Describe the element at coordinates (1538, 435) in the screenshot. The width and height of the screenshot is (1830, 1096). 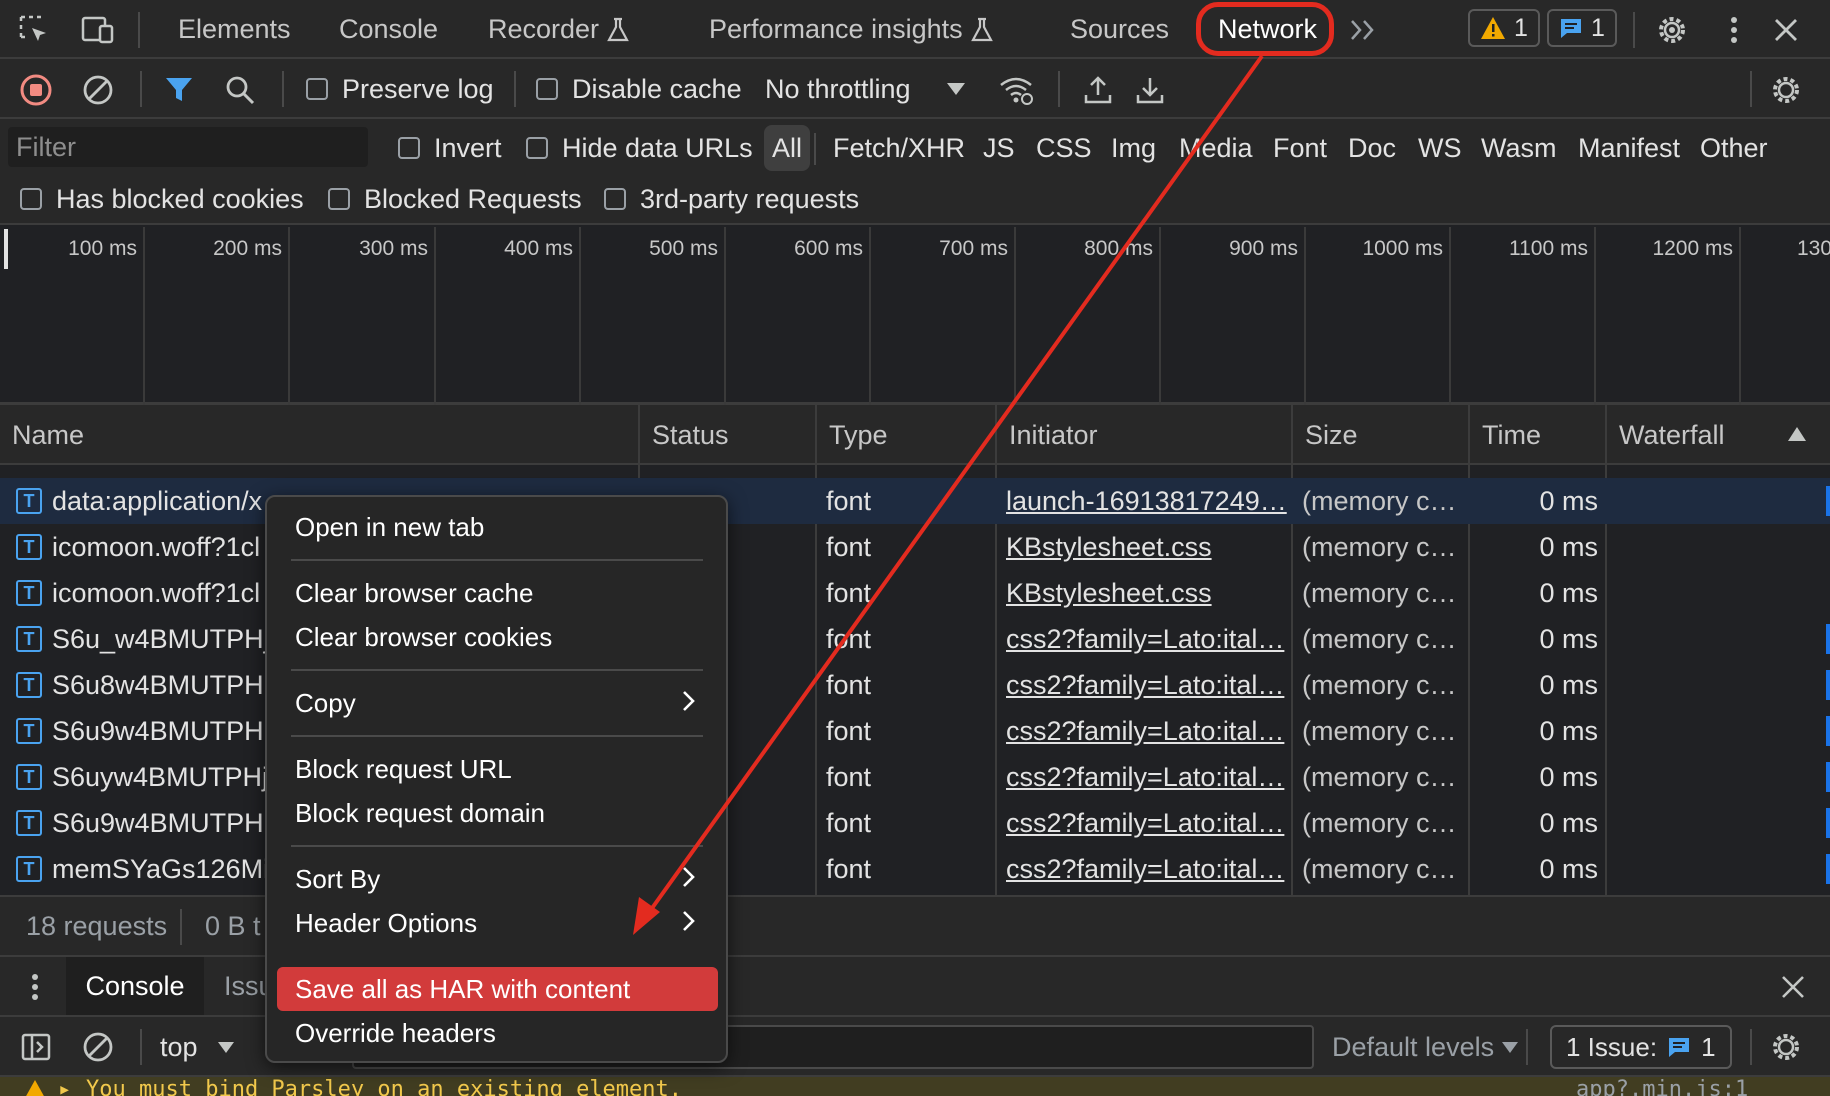
I see `column-header-time: Time` at that location.